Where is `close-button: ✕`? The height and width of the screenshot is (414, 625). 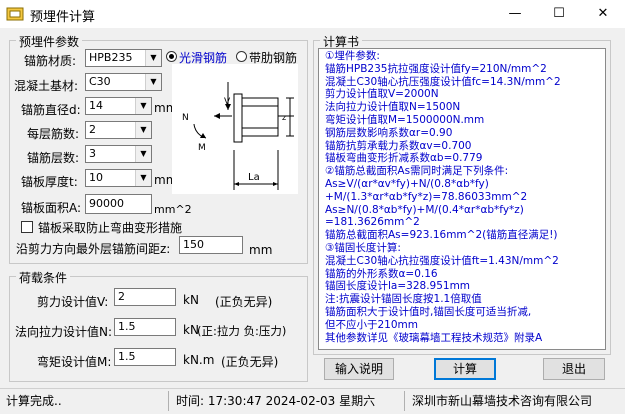
close-button: ✕ is located at coordinates (603, 14).